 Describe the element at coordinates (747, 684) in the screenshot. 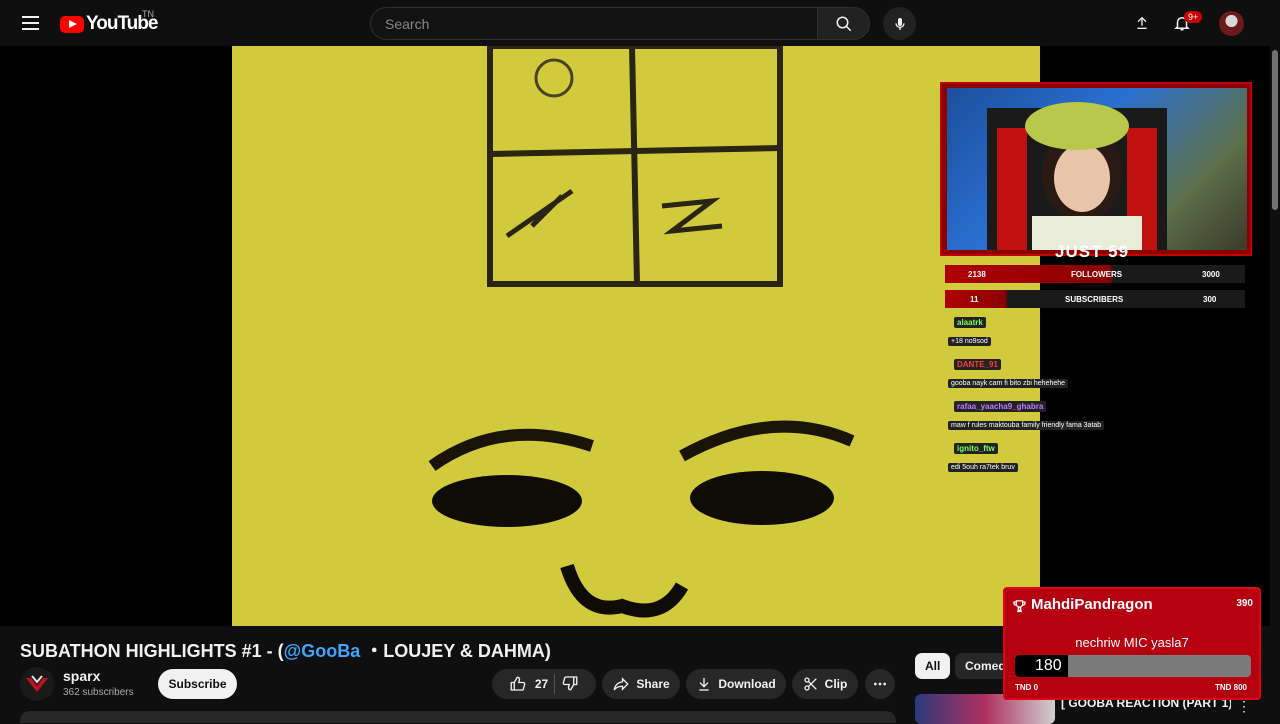

I see `download-label: Download` at that location.